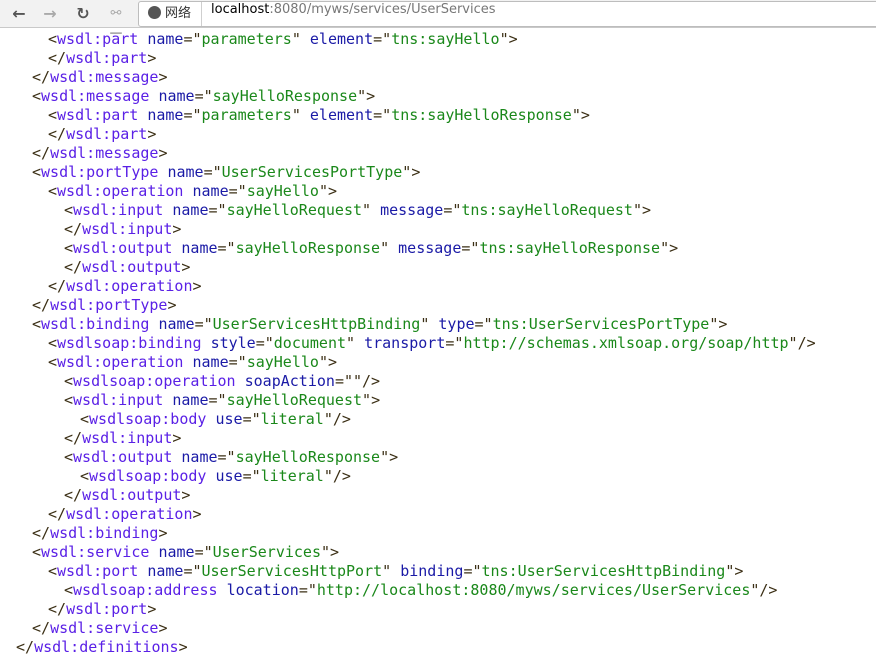 The image size is (876, 657). Describe the element at coordinates (626, 343) in the screenshot. I see `attribute-value: http://schemas.xmlsoap.org/soap/http` at that location.